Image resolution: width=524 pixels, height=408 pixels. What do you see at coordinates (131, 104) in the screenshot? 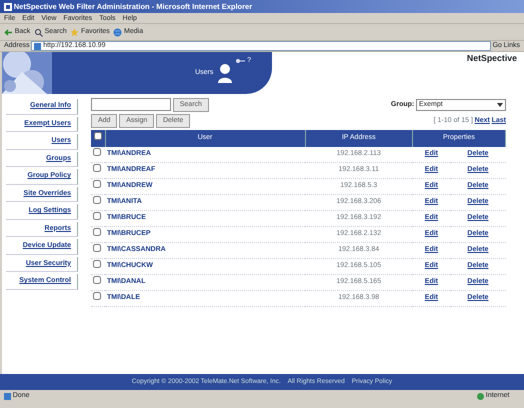
I see `search-field` at bounding box center [131, 104].